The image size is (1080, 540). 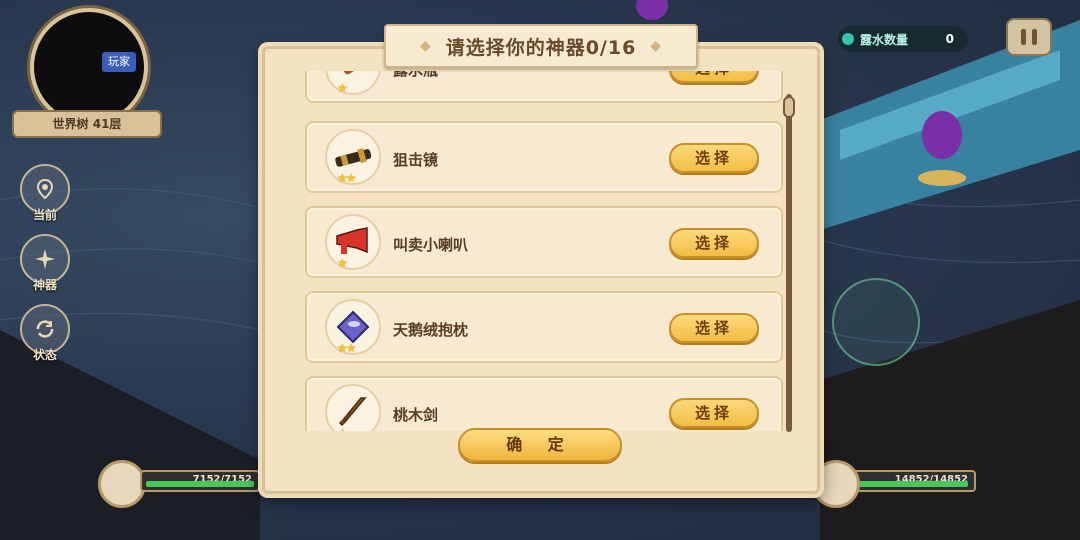 I want to click on hero-right: 14852/14852, so click(x=897, y=484).